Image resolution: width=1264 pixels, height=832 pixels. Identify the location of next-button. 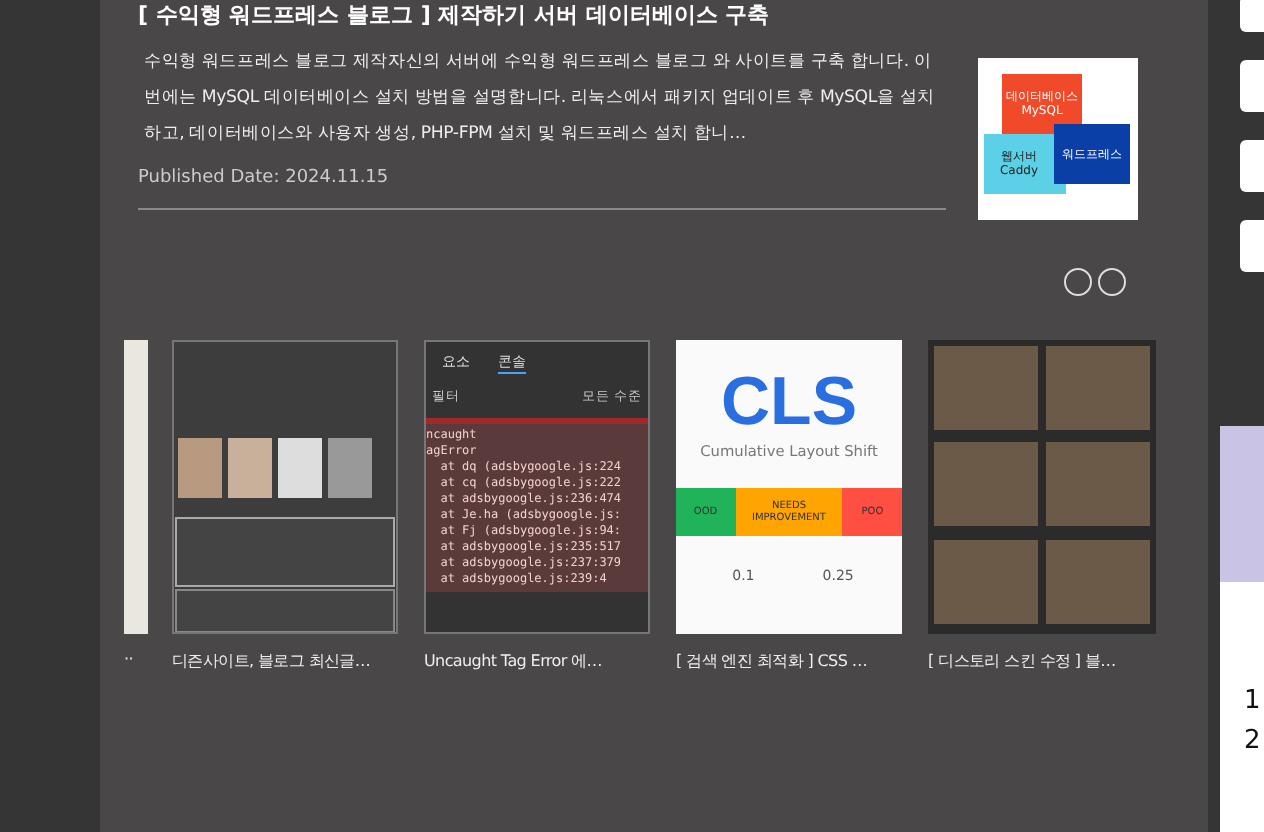
(1112, 282).